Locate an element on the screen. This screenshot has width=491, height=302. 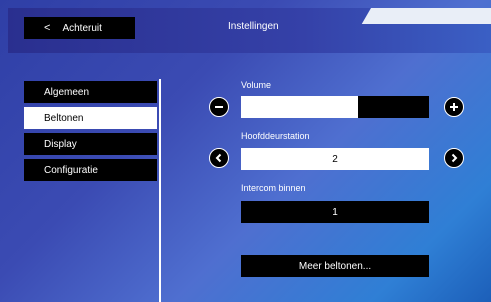
intercom-label: Intercom binnen is located at coordinates (273, 188).